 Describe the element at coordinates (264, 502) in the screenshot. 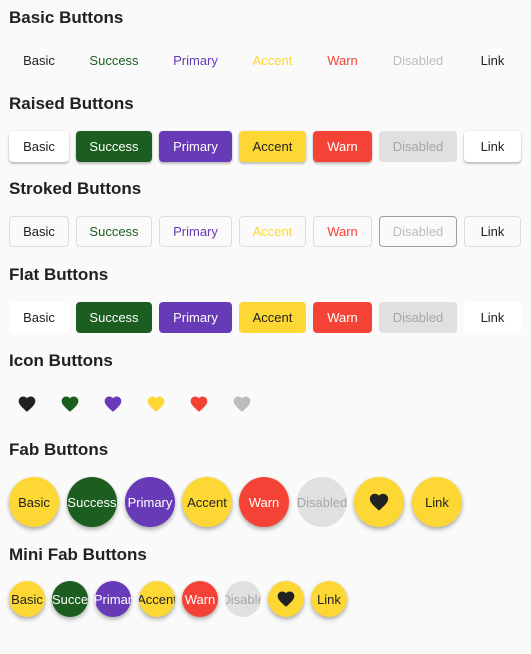

I see `fab-warn-button: Warn` at that location.